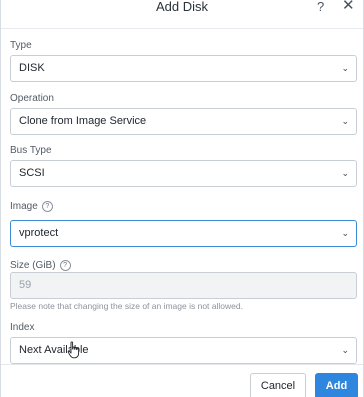 The width and height of the screenshot is (364, 397). Describe the element at coordinates (32, 68) in the screenshot. I see `type-select-value: DISK` at that location.